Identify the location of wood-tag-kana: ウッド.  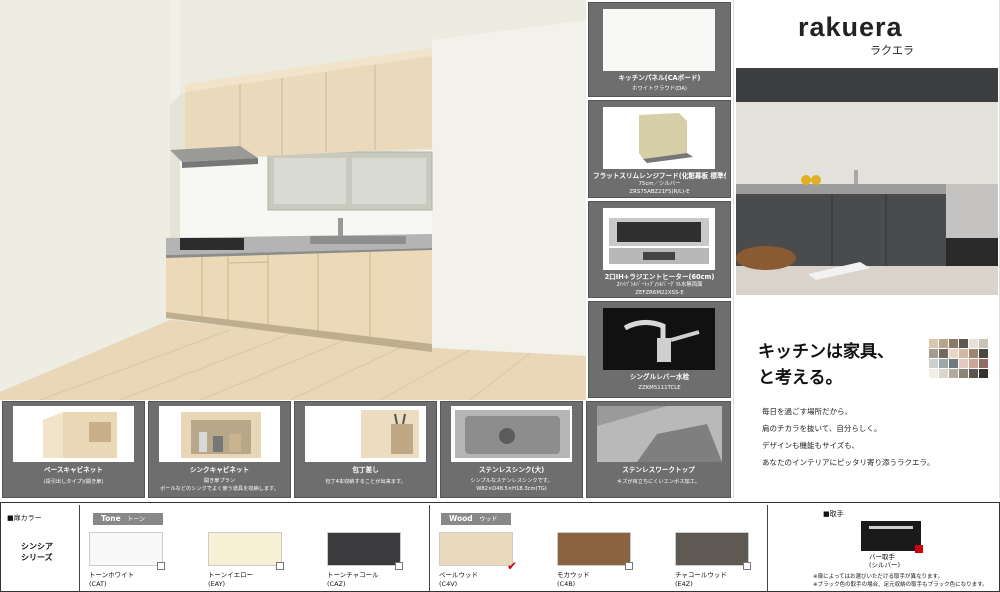
(488, 519).